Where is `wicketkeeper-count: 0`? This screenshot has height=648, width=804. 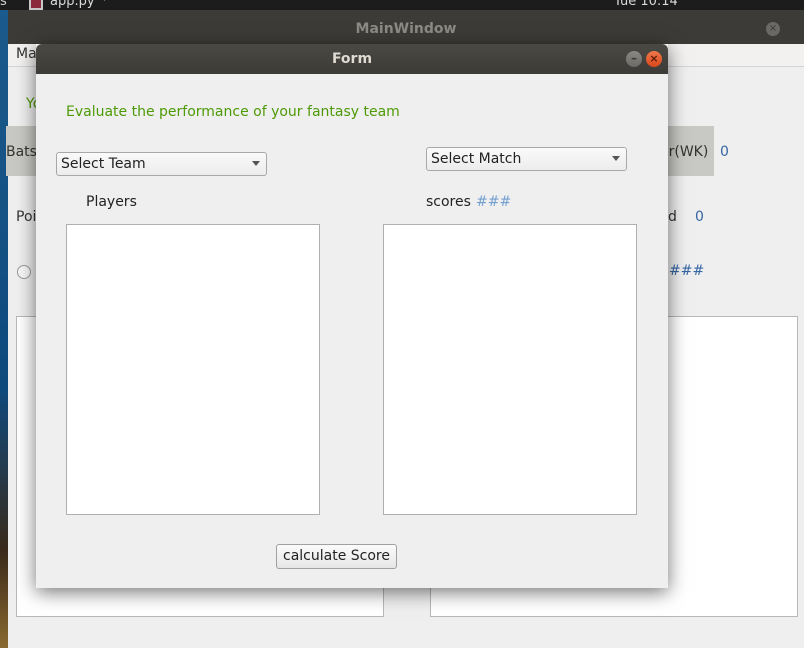
wicketkeeper-count: 0 is located at coordinates (724, 152).